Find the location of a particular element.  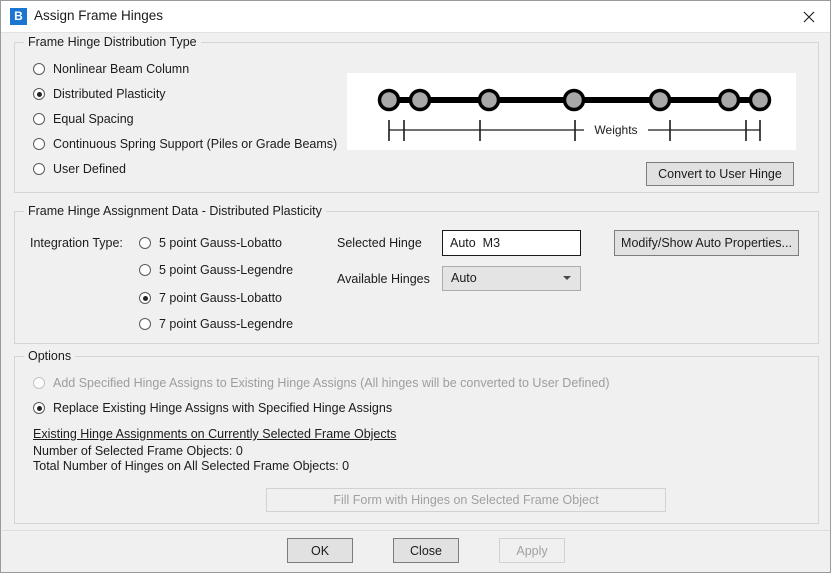

radio-nonlinear-beam-column: Nonlinear Beam Column is located at coordinates (111, 69).